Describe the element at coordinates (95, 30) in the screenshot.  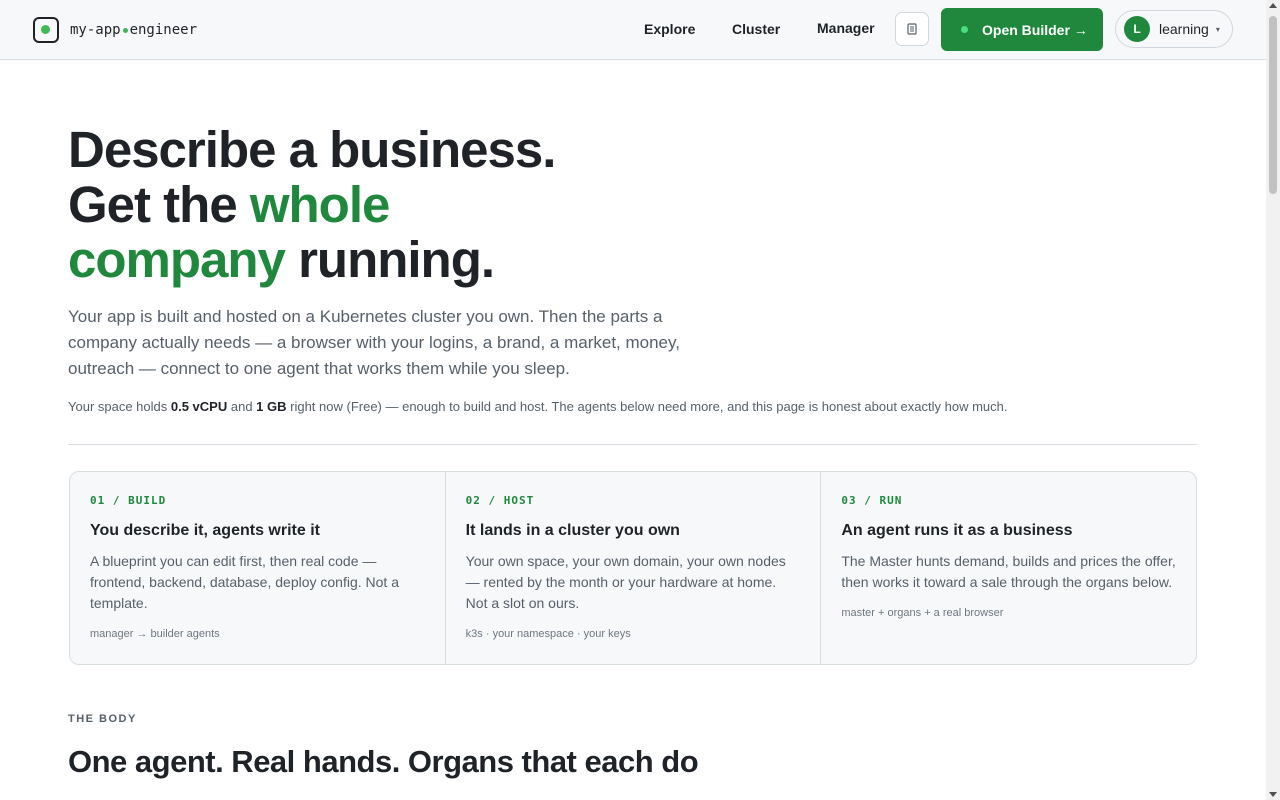
I see `logo-text-left: my-app` at that location.